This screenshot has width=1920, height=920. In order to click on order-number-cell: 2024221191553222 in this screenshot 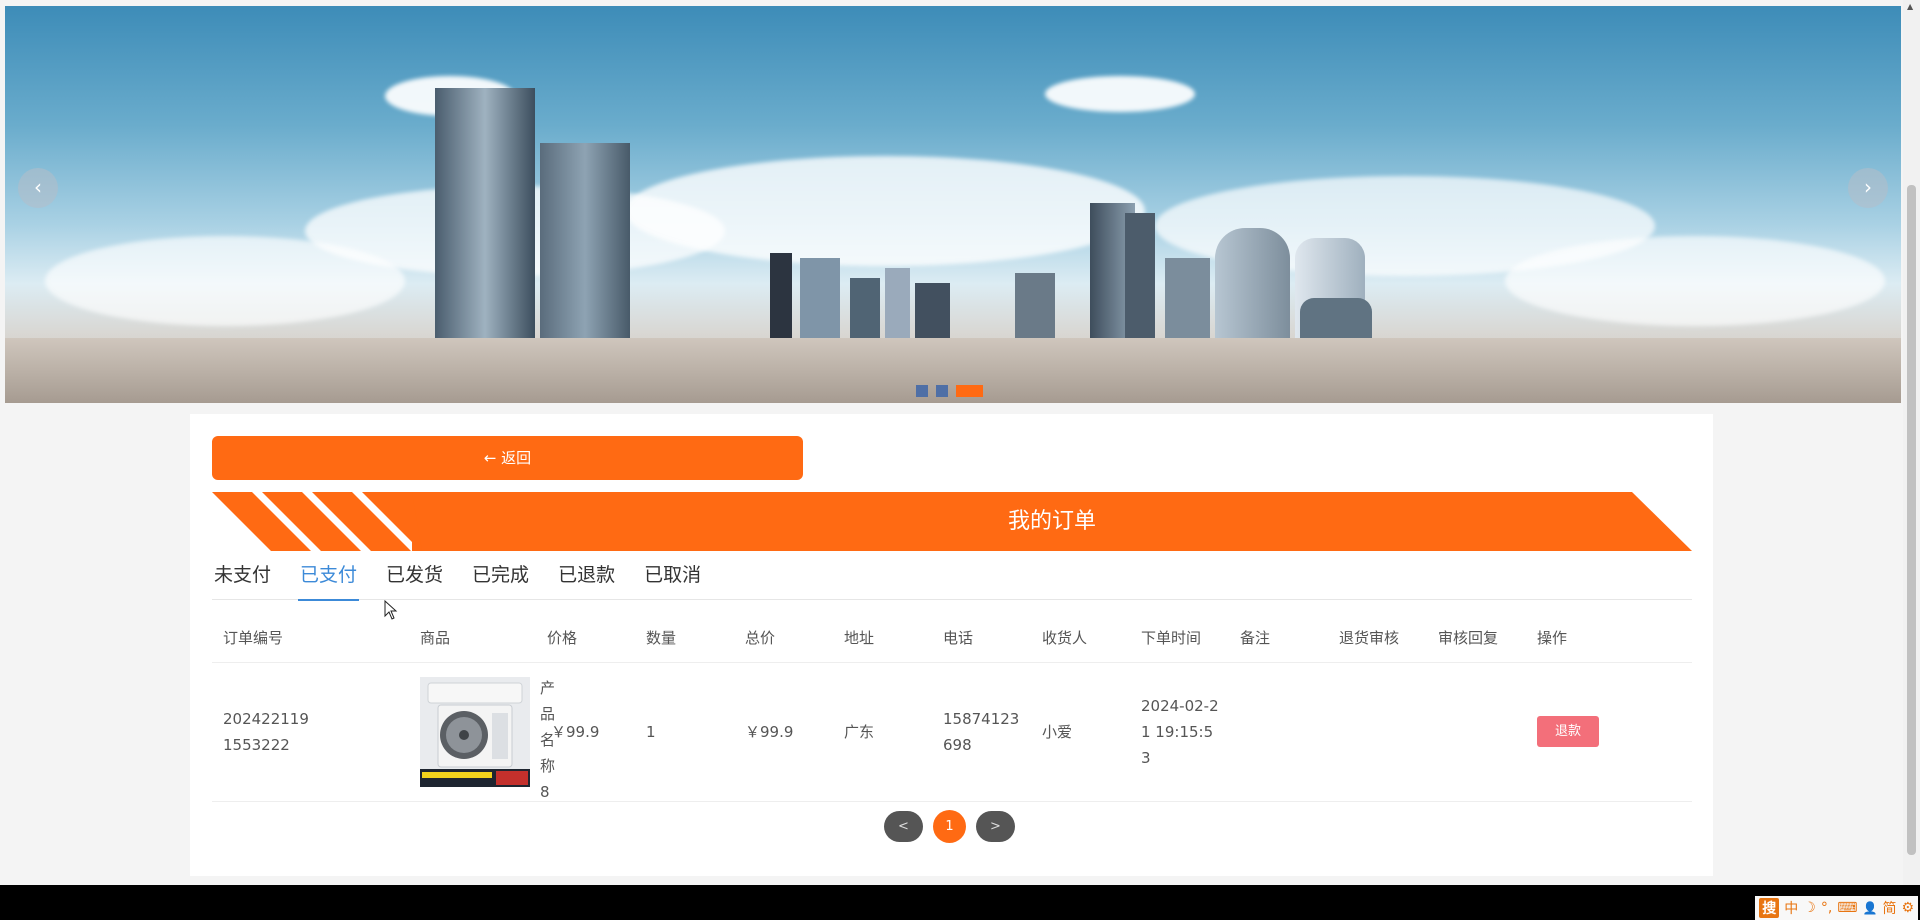, I will do `click(264, 732)`.